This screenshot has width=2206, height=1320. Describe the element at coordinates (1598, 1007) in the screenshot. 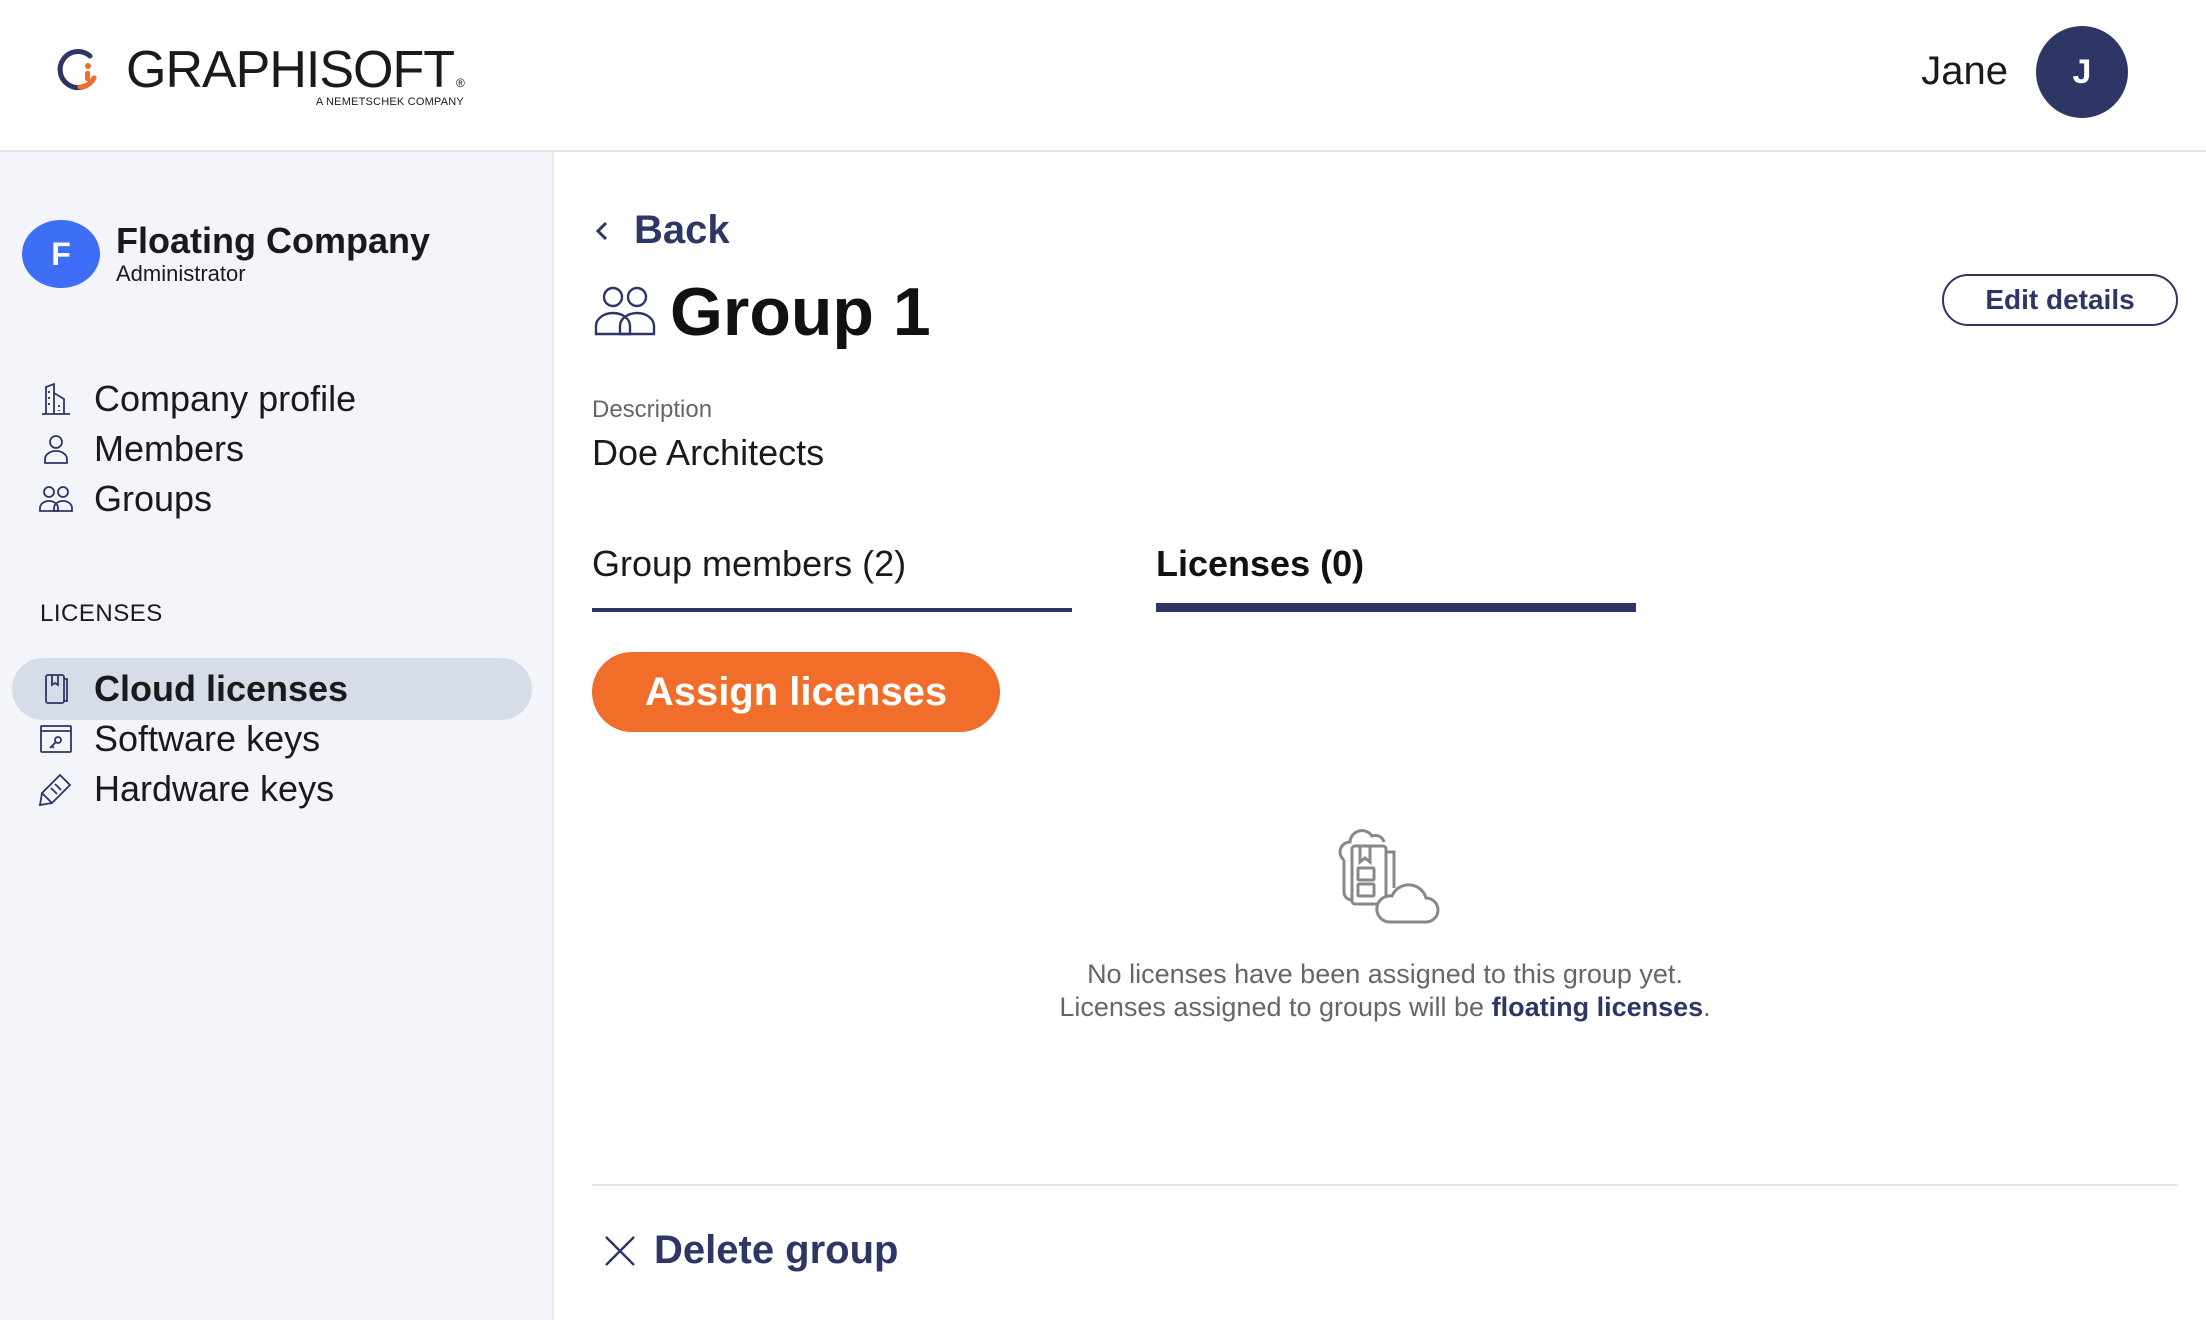

I see `floating-licenses-link: floating licenses` at that location.